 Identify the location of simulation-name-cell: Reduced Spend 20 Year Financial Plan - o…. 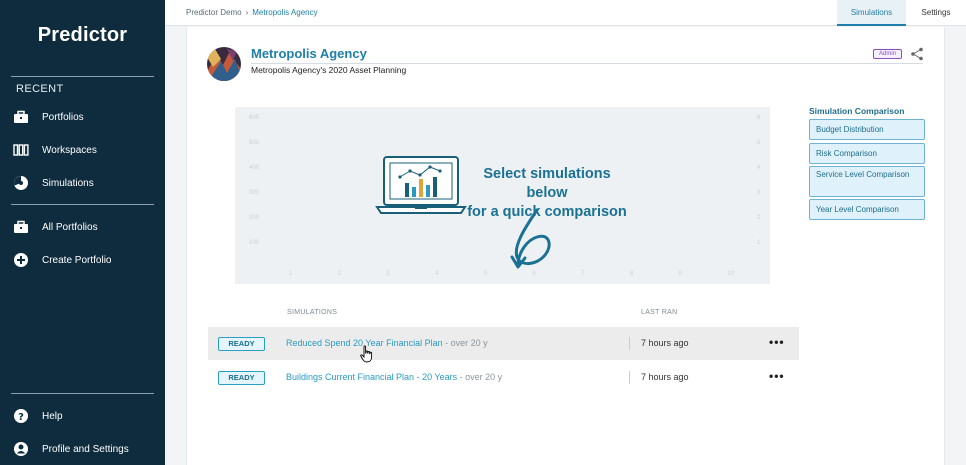
(387, 343).